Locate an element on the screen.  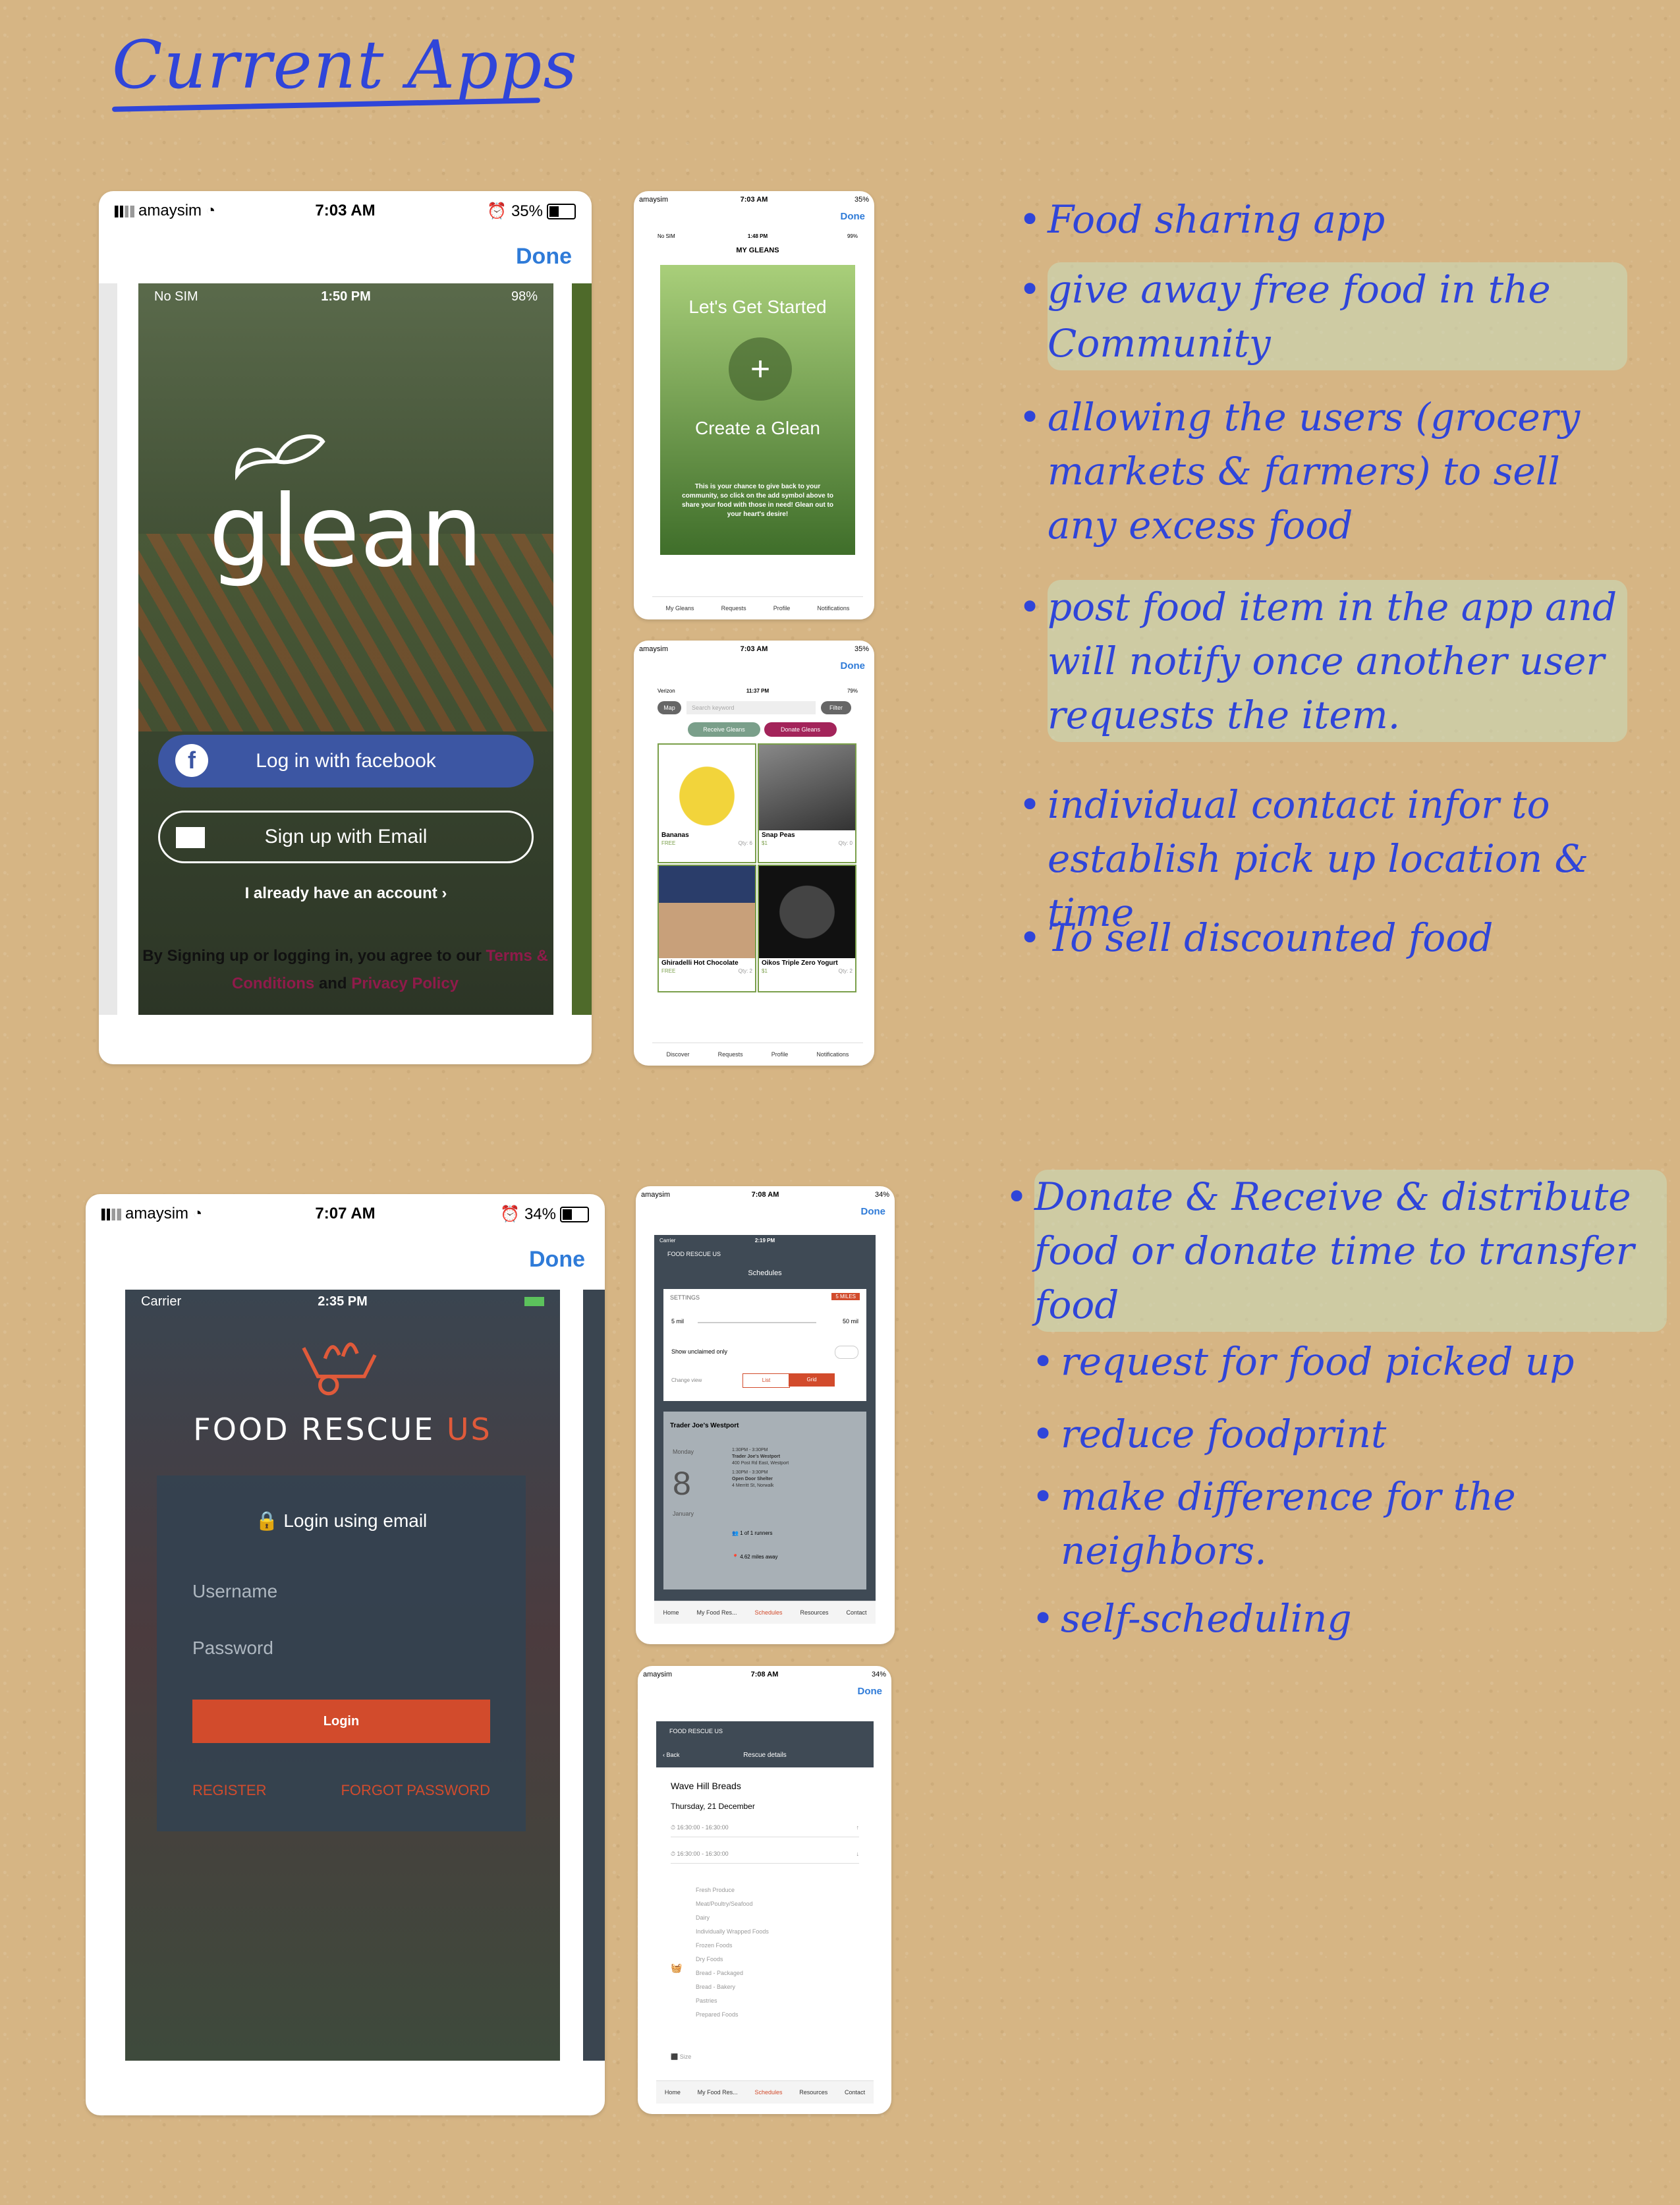
tab-bar: My Gleans Requests Profile Notifications is located at coordinates (757, 607).